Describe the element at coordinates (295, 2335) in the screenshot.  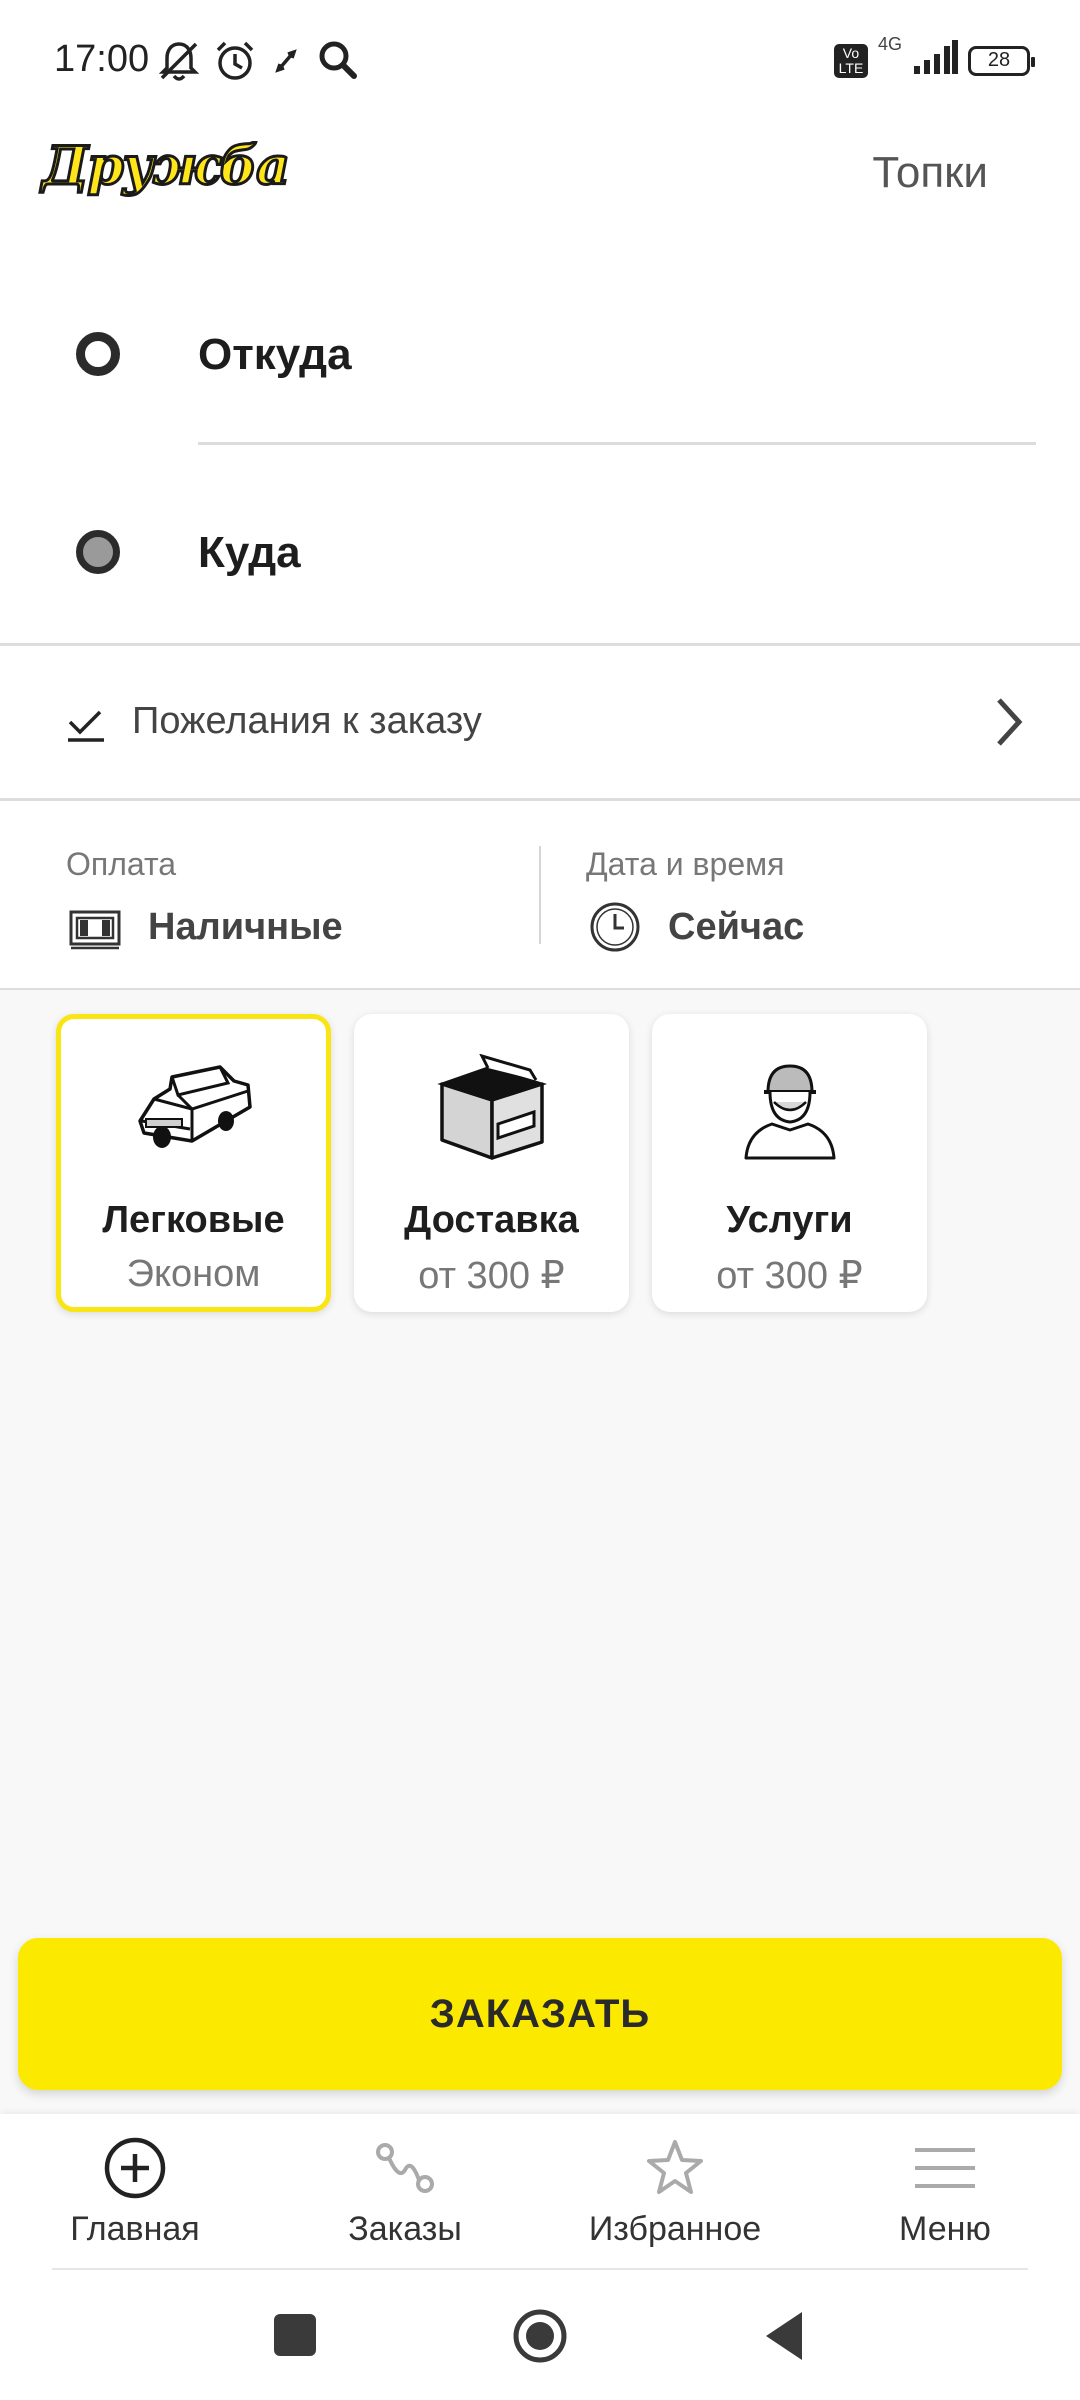
I see `recent-apps-button` at that location.